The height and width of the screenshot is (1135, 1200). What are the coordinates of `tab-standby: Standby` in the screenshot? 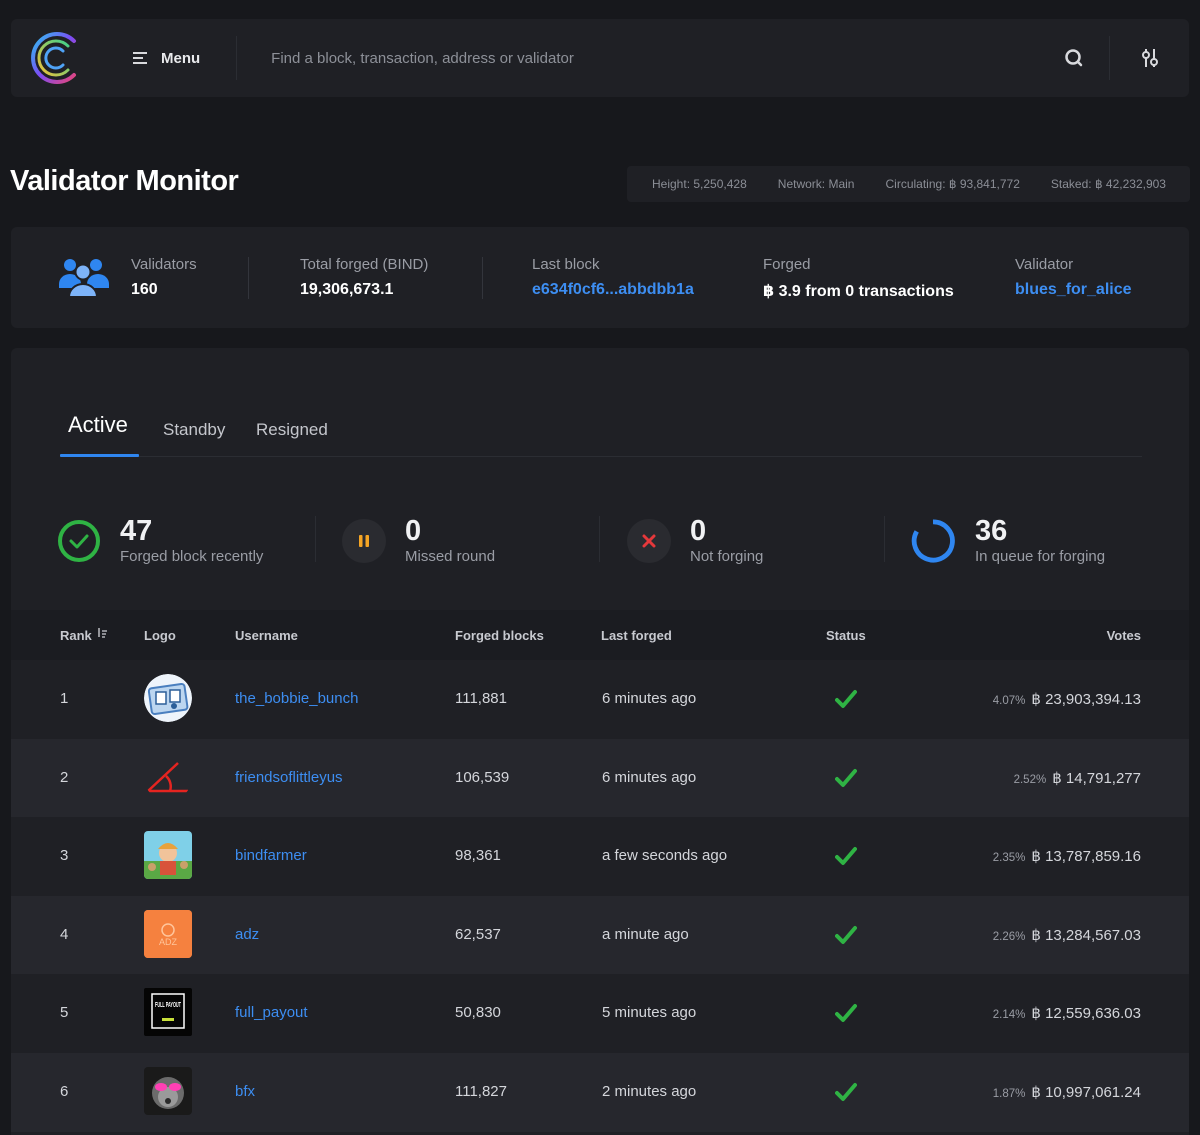 It's located at (194, 428).